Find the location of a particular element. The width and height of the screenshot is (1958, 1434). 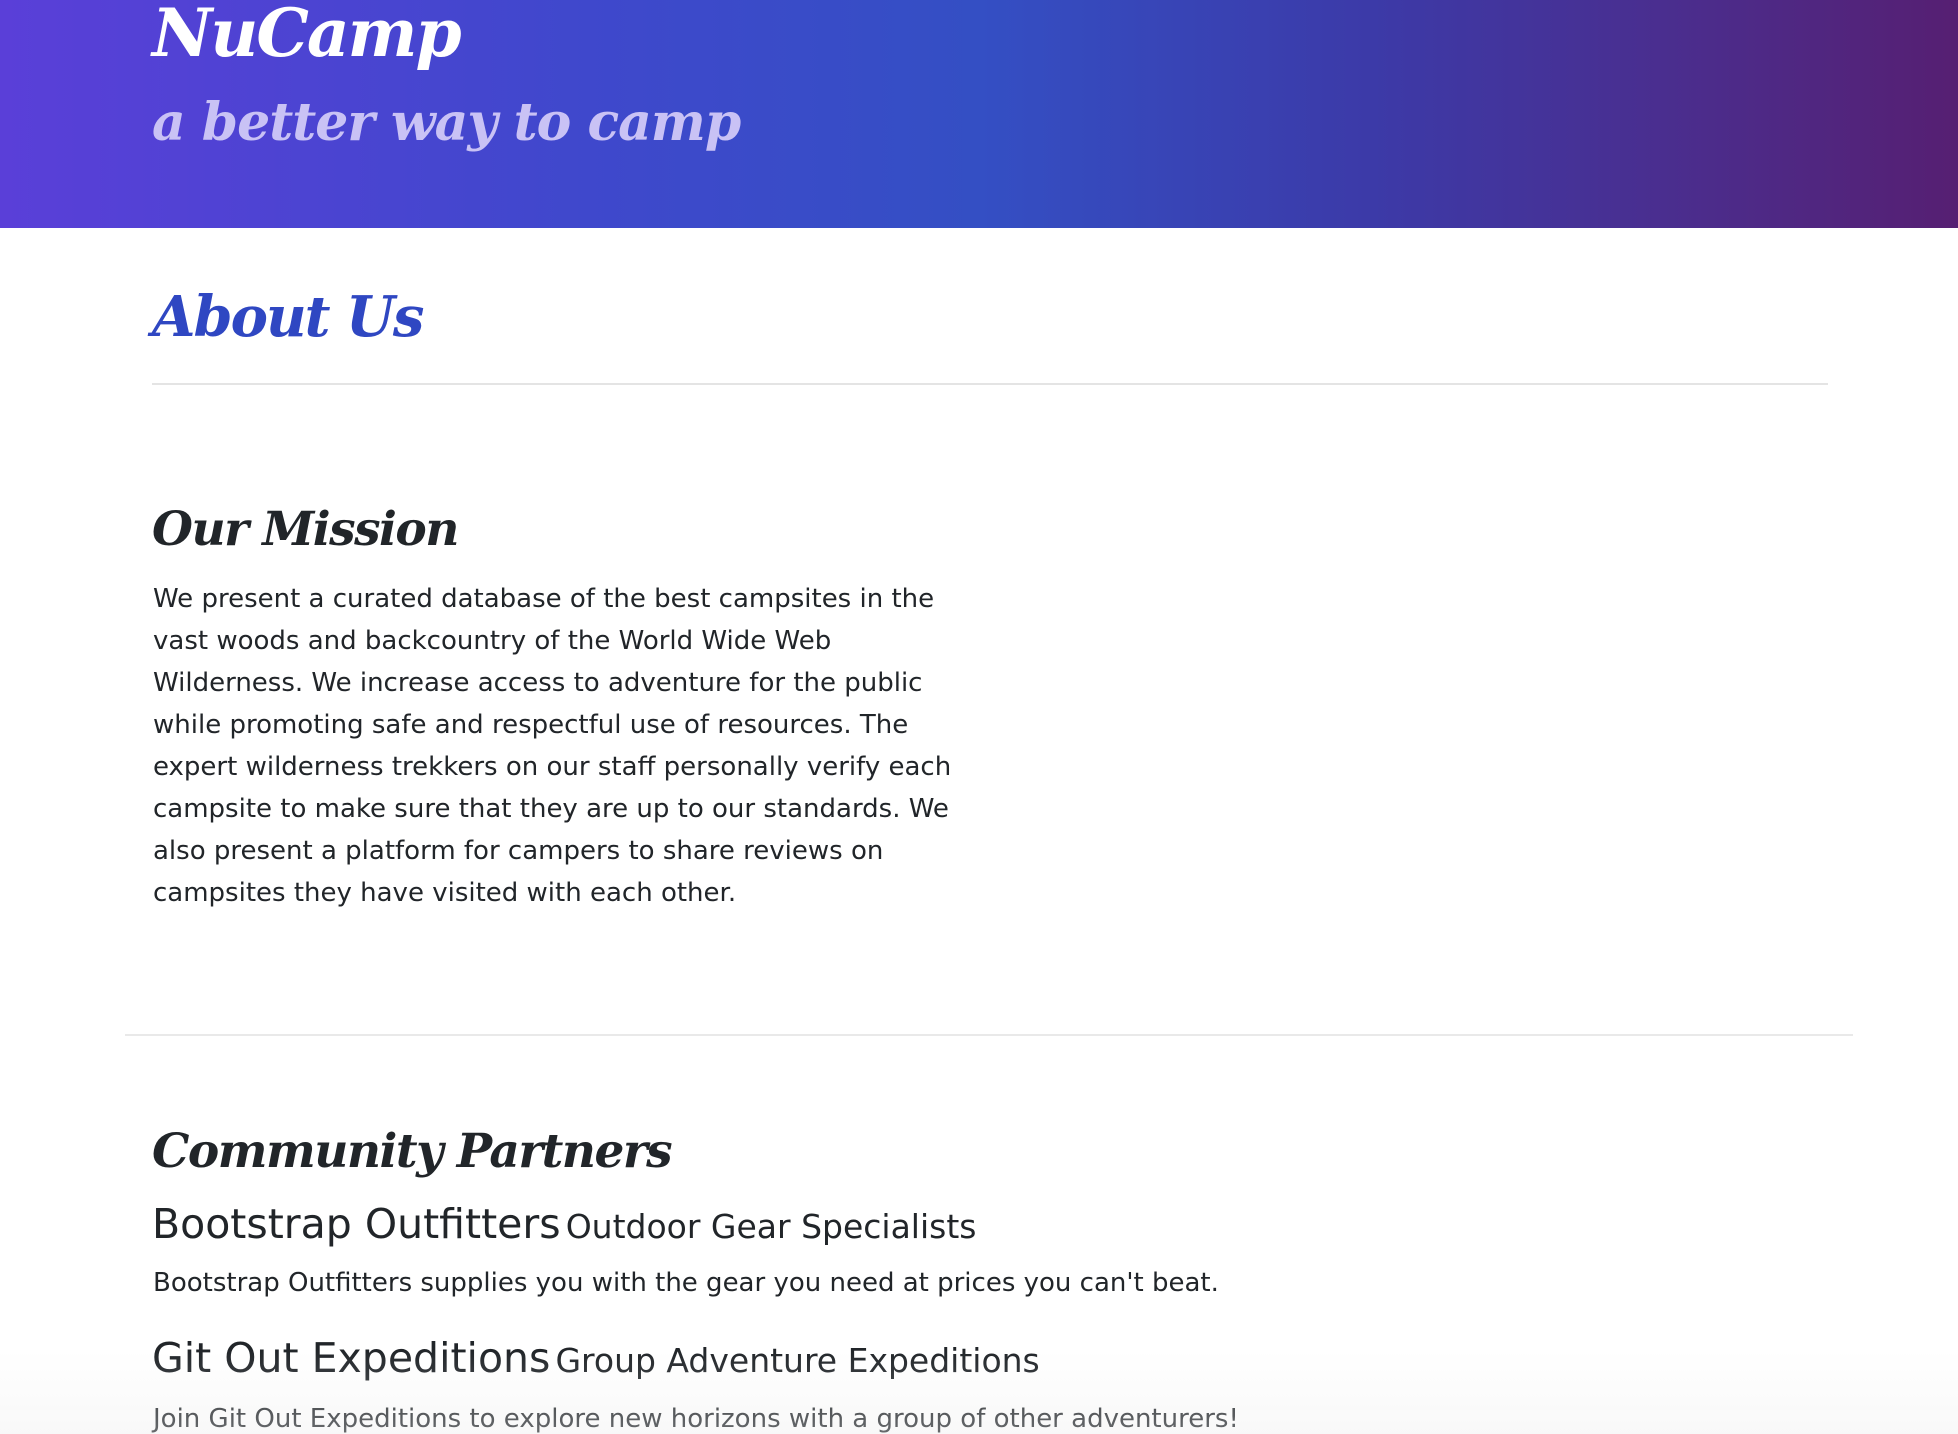

page-title: About Us is located at coordinates (288, 317).